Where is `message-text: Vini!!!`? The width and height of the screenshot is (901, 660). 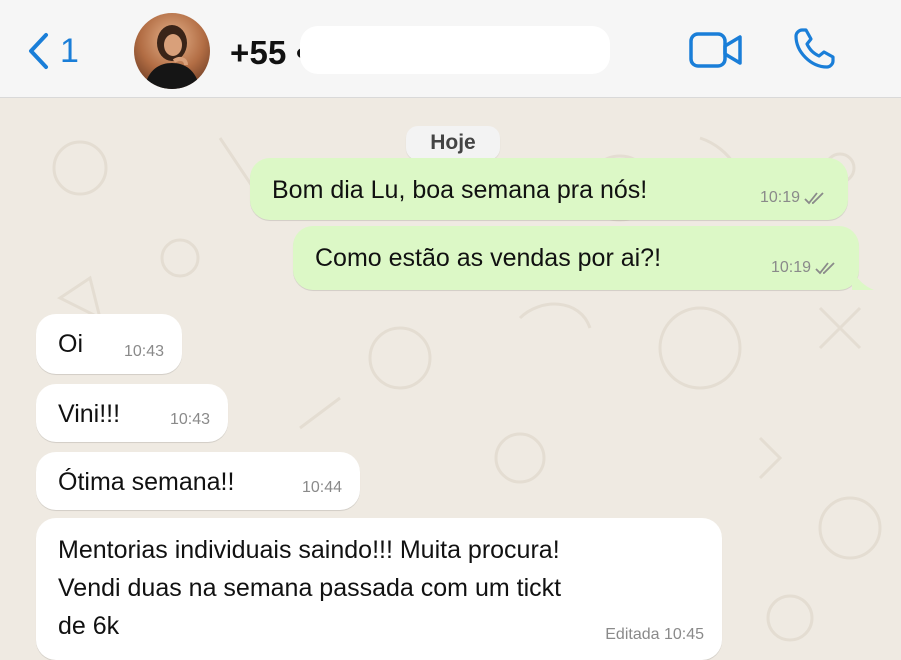 message-text: Vini!!! is located at coordinates (89, 414).